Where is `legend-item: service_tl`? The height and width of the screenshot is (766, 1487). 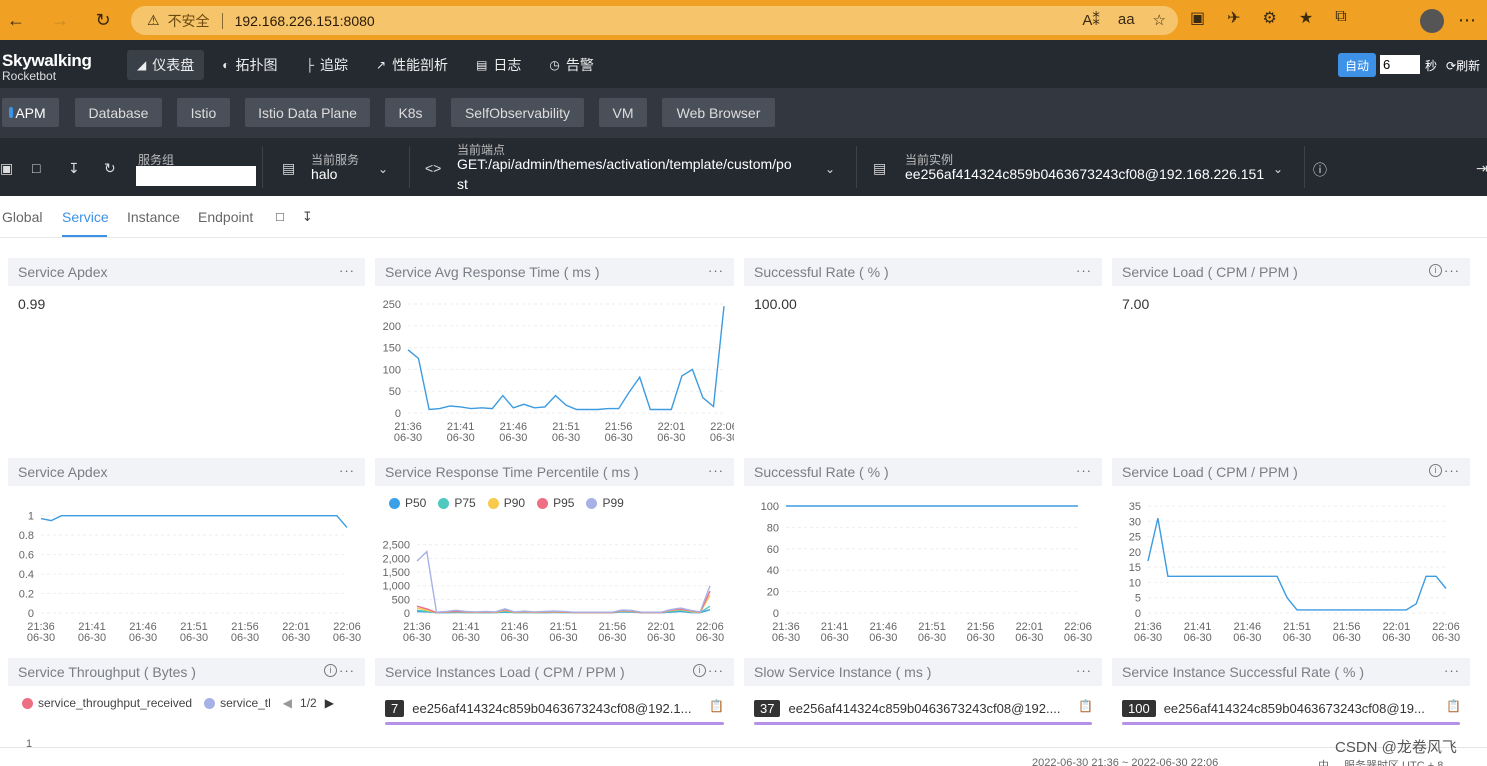
legend-item: service_tl is located at coordinates (237, 703).